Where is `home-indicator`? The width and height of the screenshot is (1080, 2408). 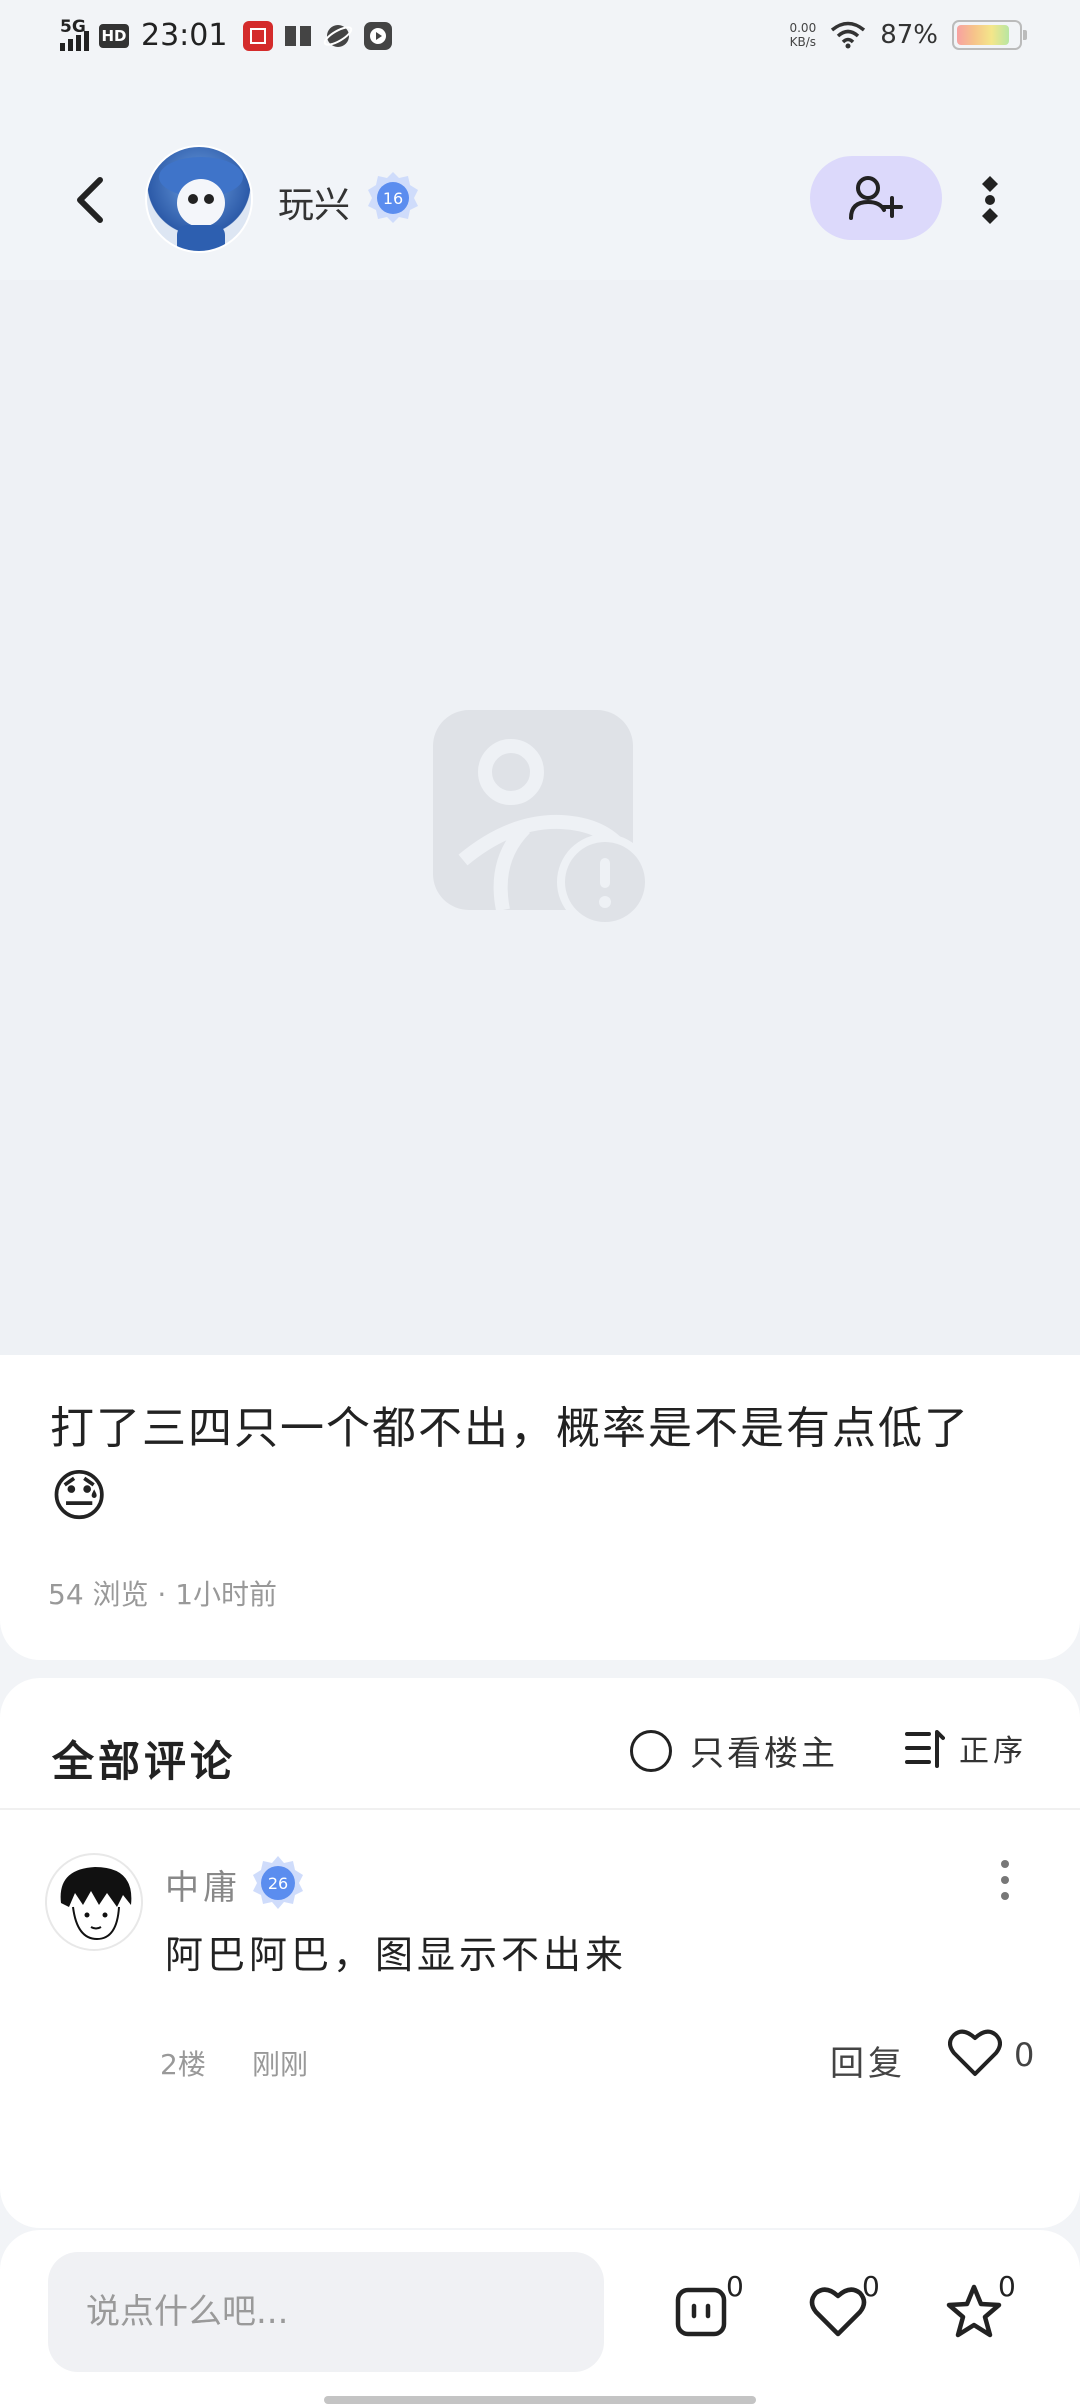 home-indicator is located at coordinates (540, 2400).